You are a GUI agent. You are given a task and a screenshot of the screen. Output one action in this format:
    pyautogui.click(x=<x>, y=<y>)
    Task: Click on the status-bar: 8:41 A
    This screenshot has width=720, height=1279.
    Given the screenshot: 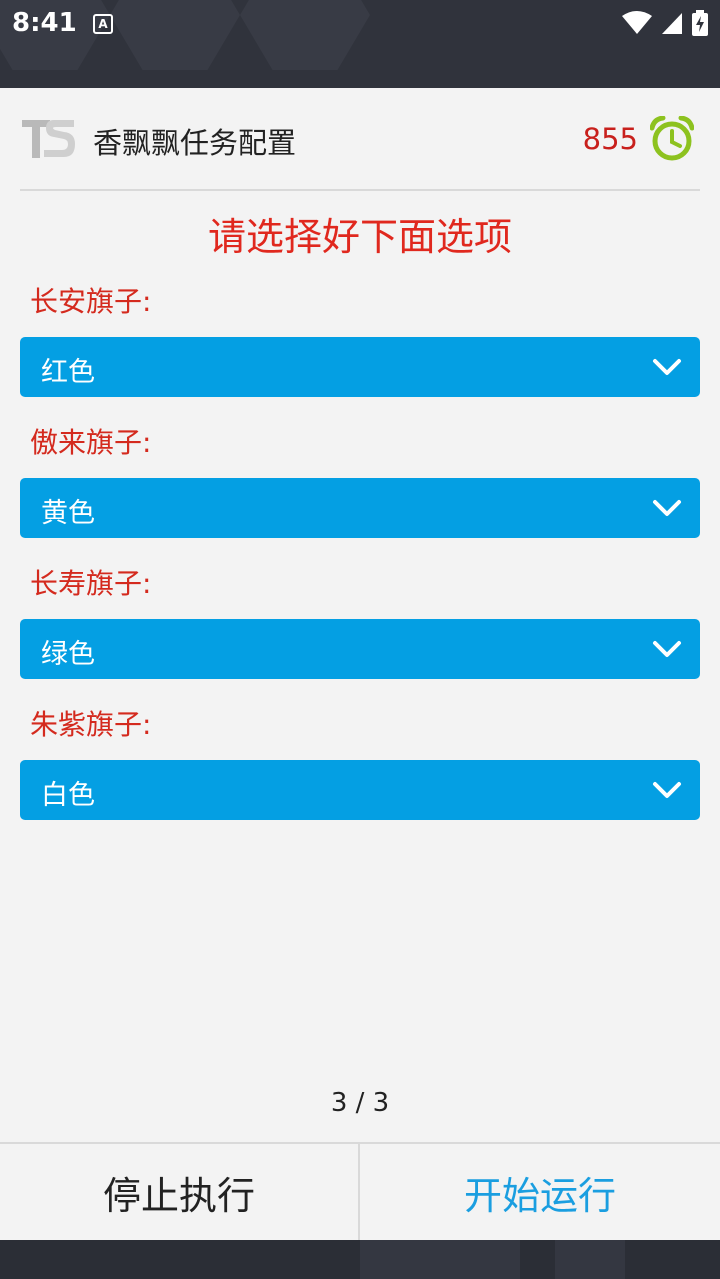 What is the action you would take?
    pyautogui.click(x=360, y=44)
    